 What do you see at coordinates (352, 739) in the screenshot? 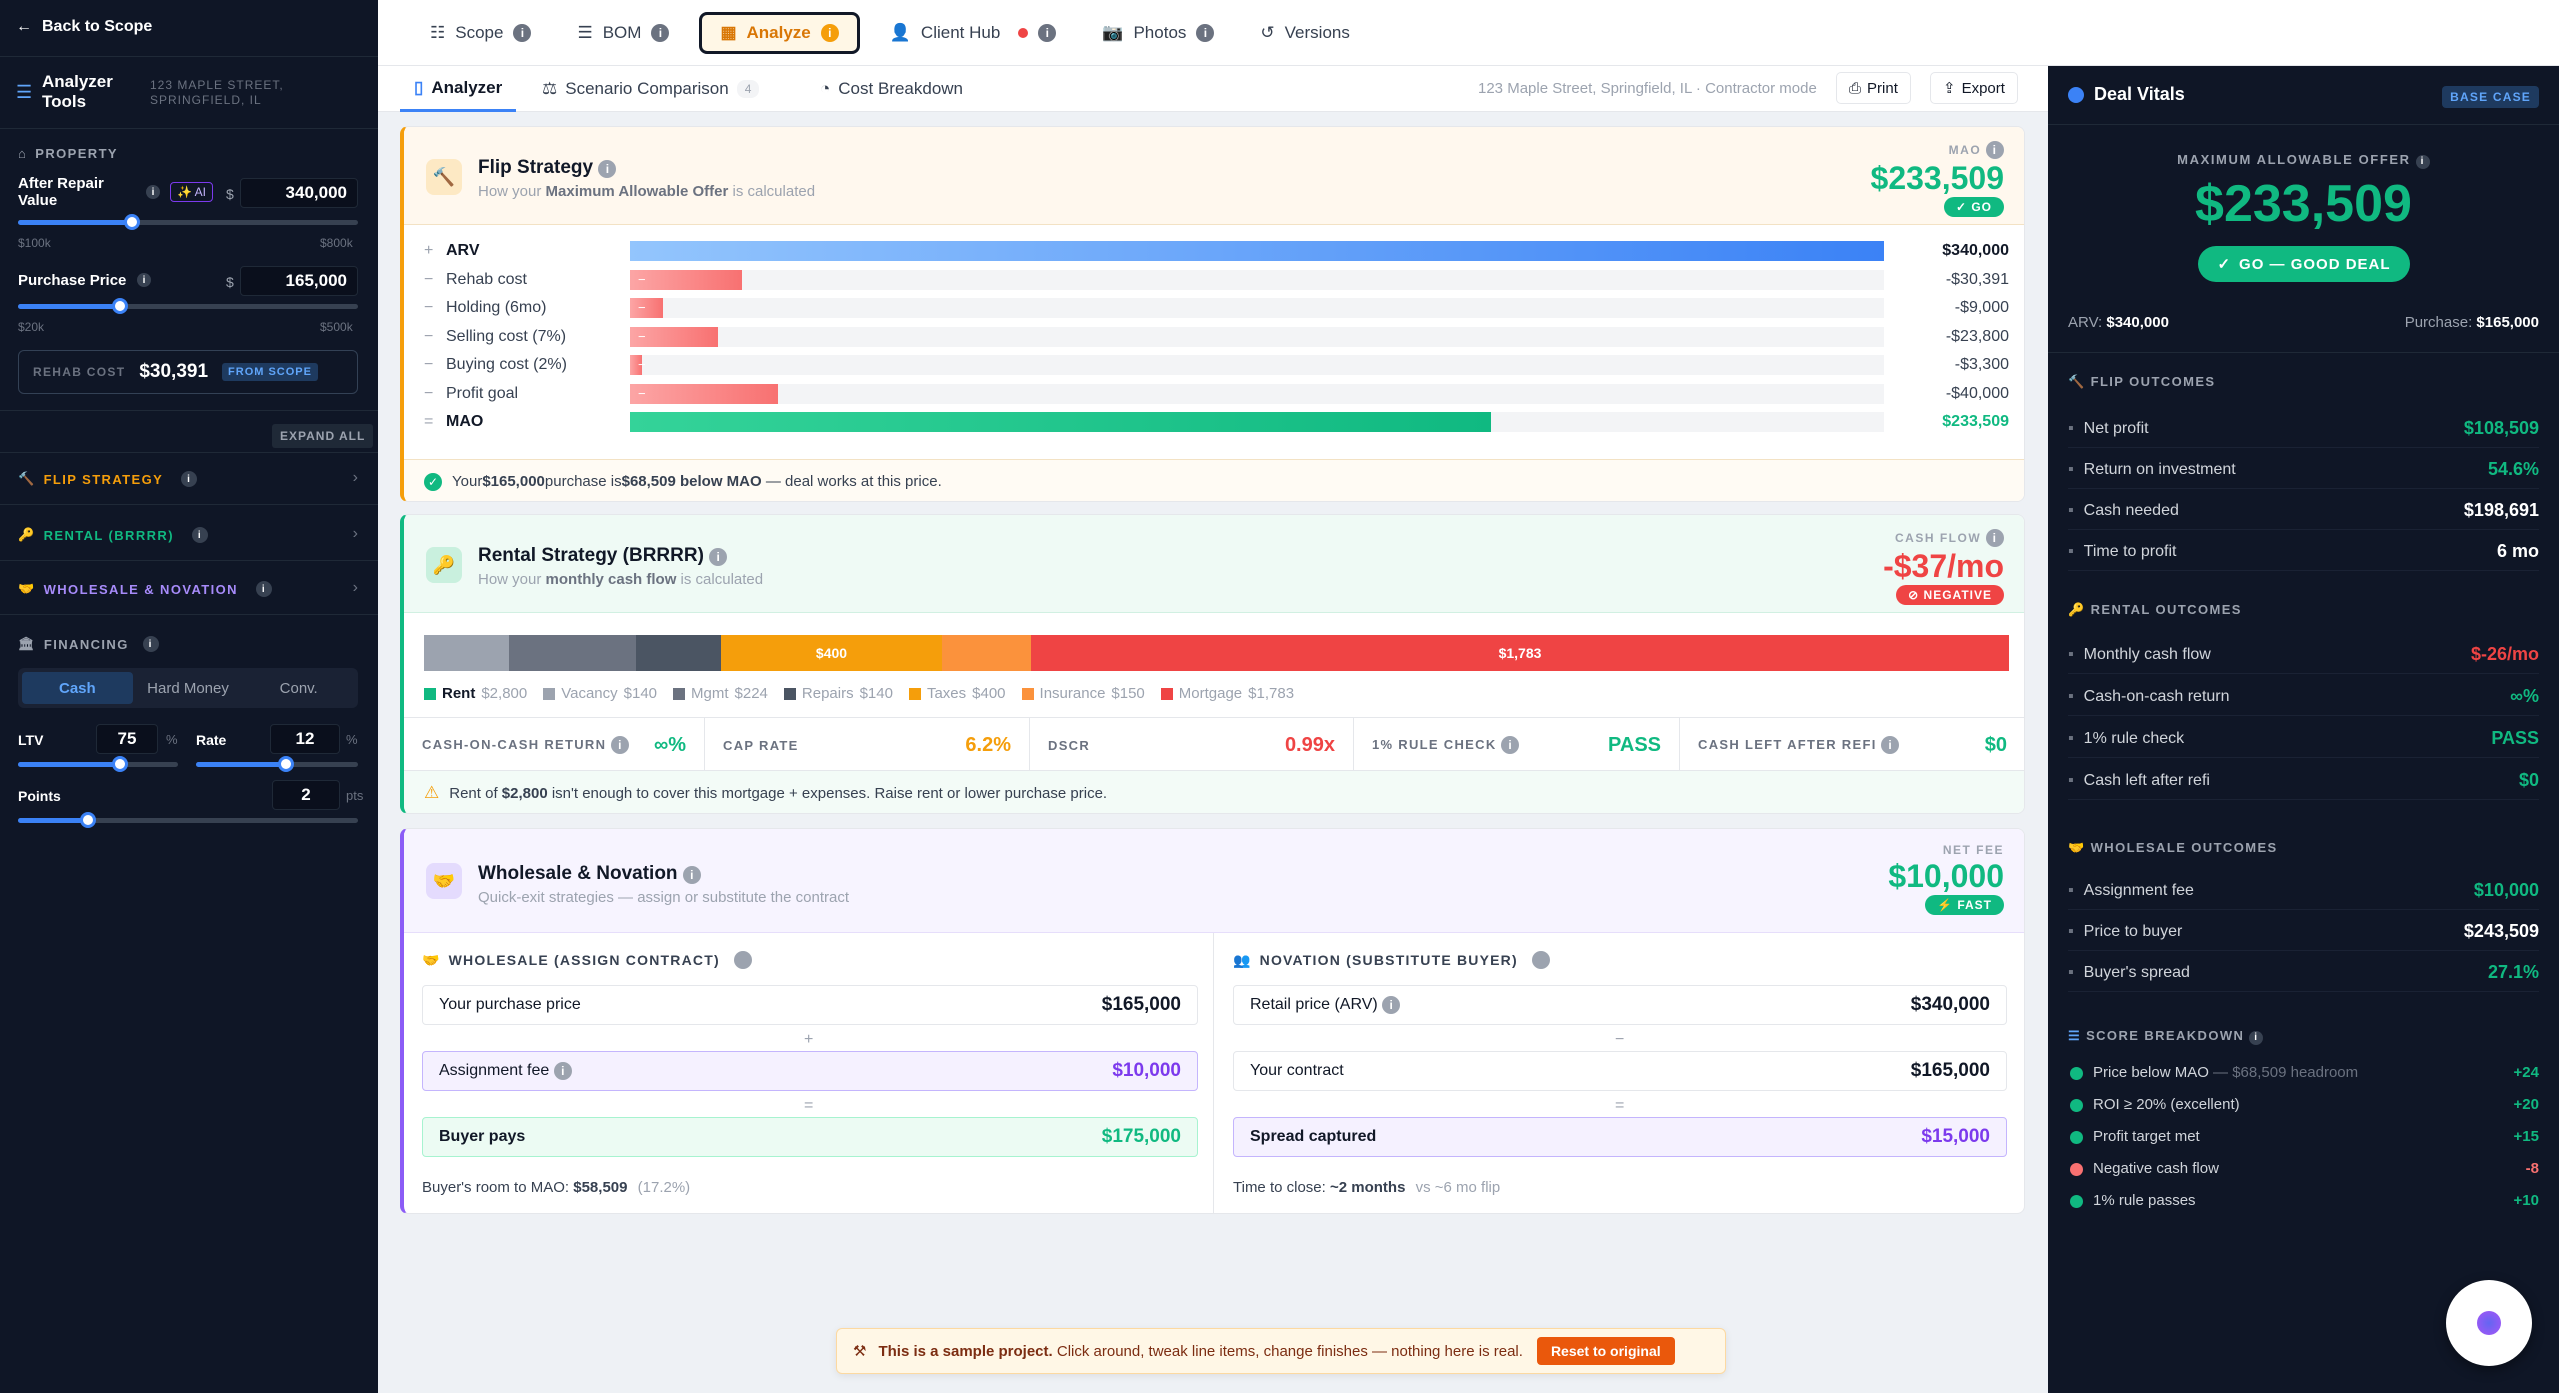
I see `rate-pct: %` at bounding box center [352, 739].